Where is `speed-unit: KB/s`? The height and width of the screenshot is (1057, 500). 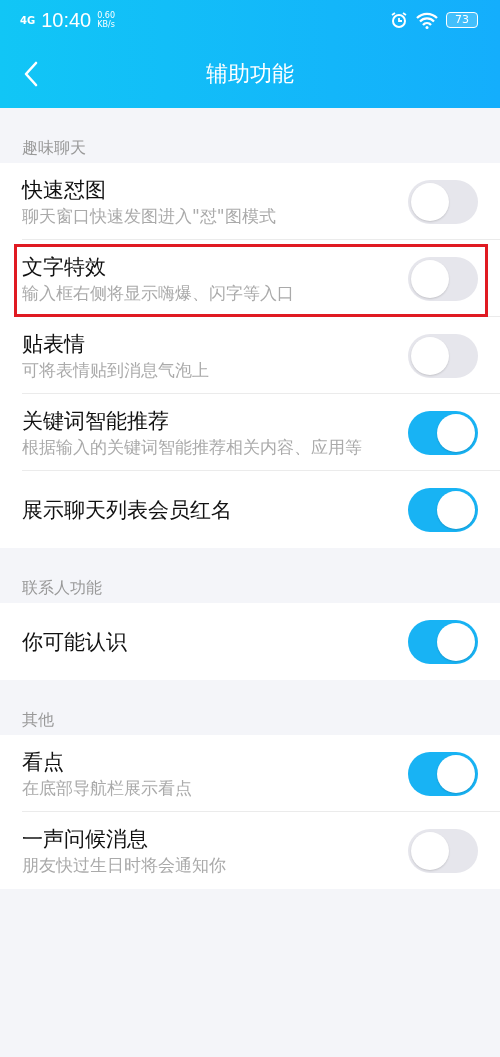
speed-unit: KB/s is located at coordinates (106, 24).